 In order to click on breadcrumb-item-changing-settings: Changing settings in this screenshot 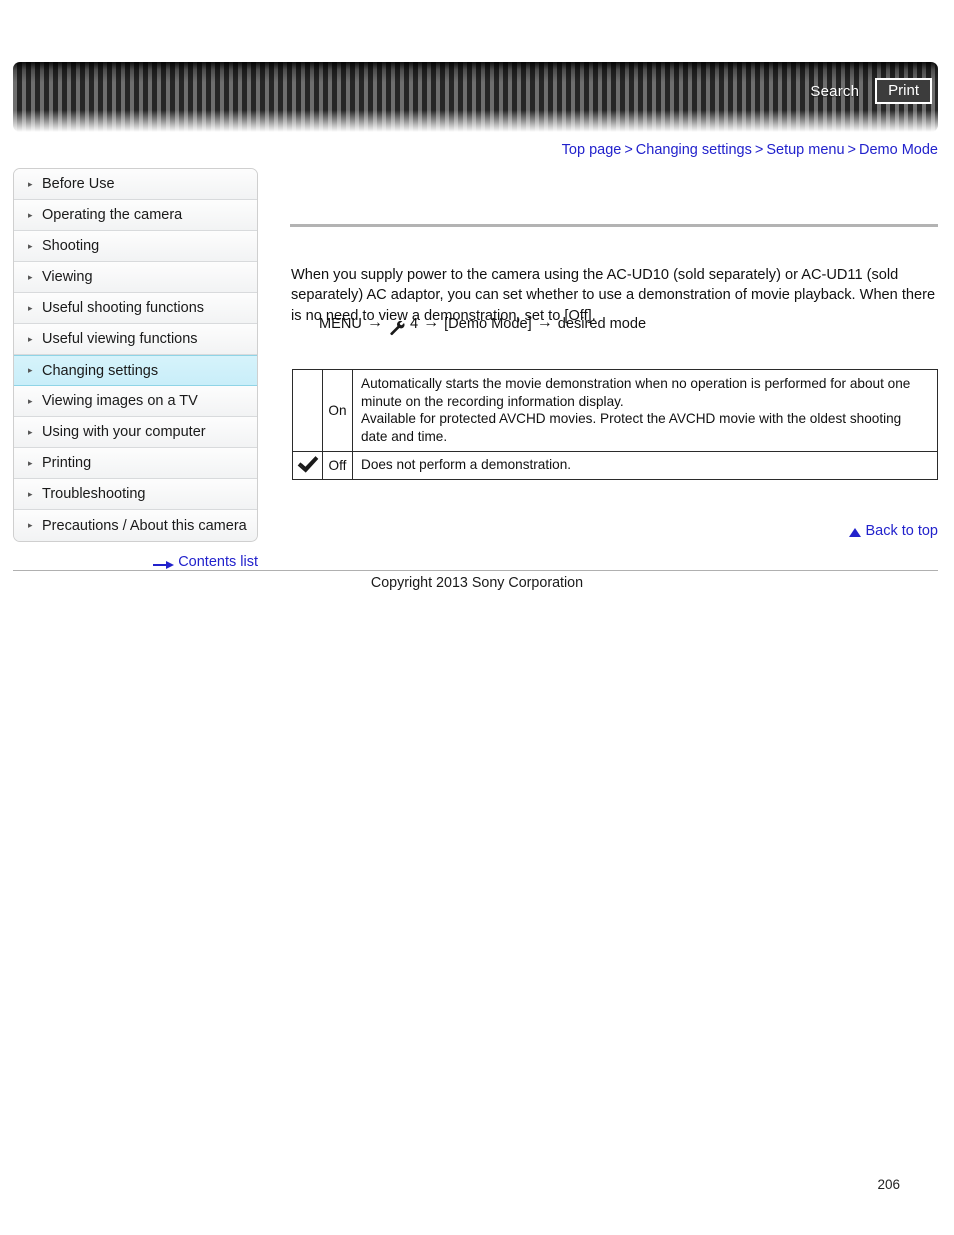, I will do `click(694, 150)`.